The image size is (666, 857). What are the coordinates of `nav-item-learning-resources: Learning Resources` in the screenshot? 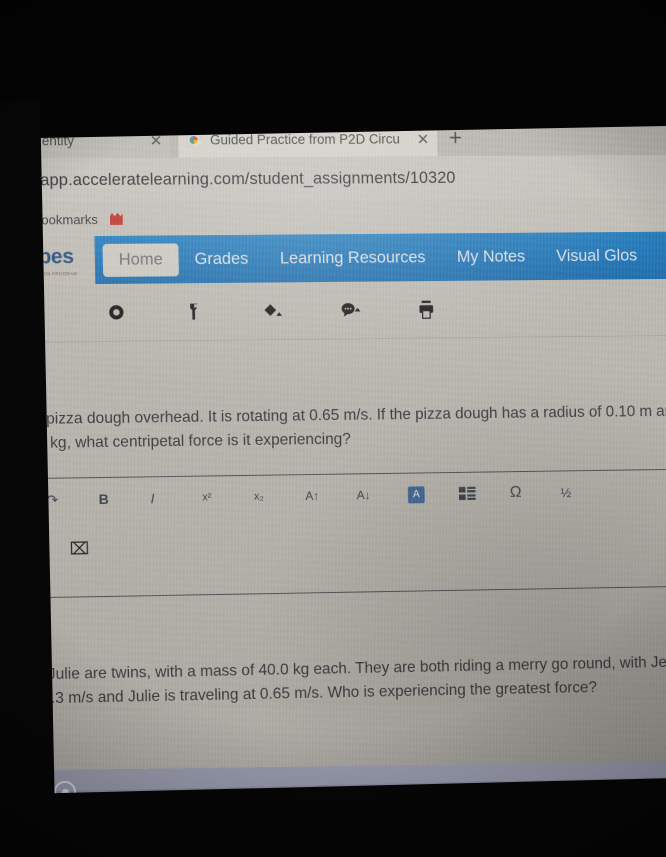 It's located at (353, 258).